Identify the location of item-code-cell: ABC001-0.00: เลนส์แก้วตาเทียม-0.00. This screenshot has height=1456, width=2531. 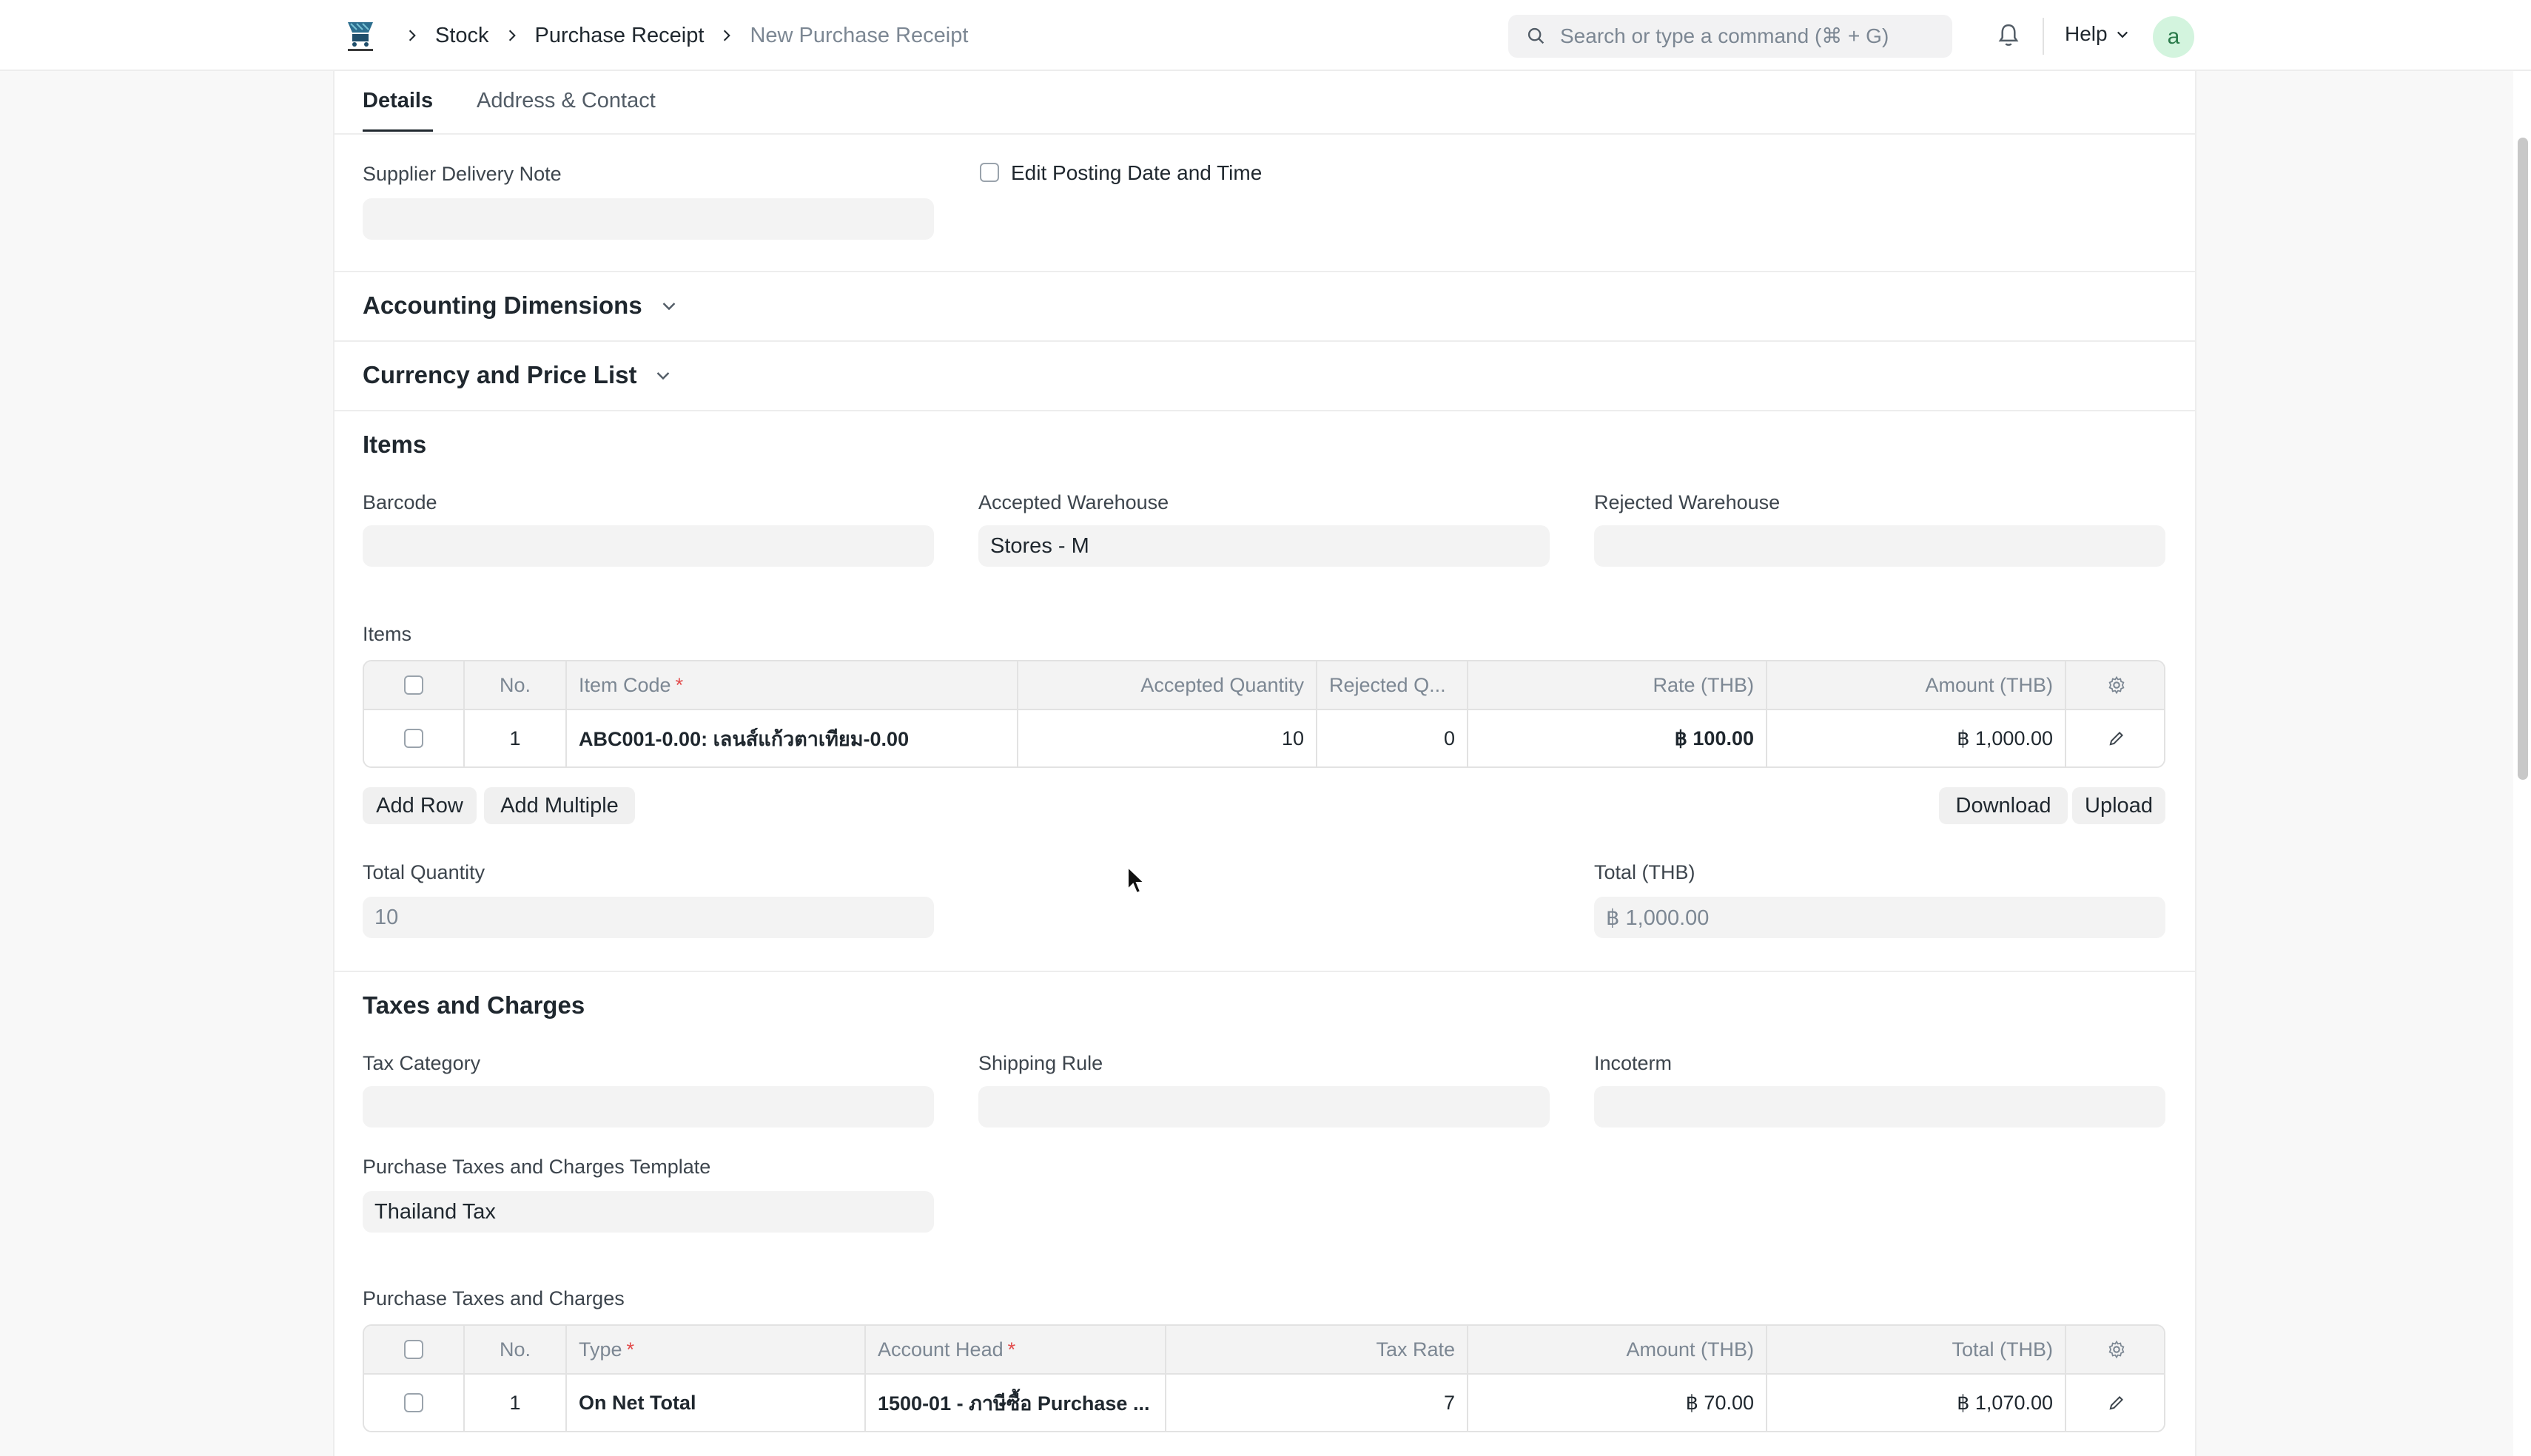
(792, 738).